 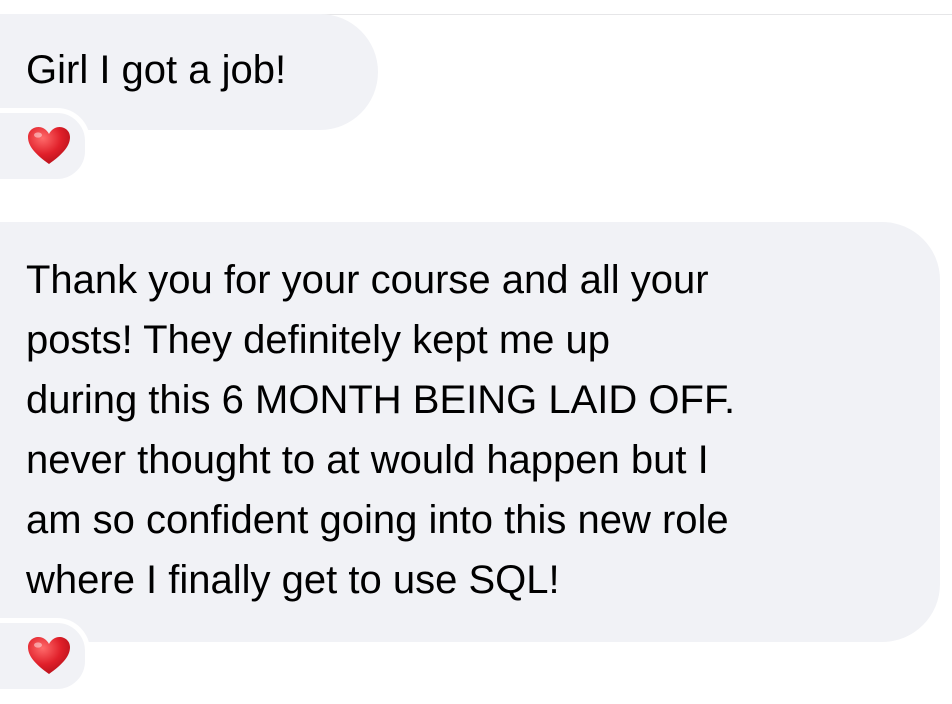 I want to click on message-text-line: posts! They definitely kept me up, so click(x=318, y=340).